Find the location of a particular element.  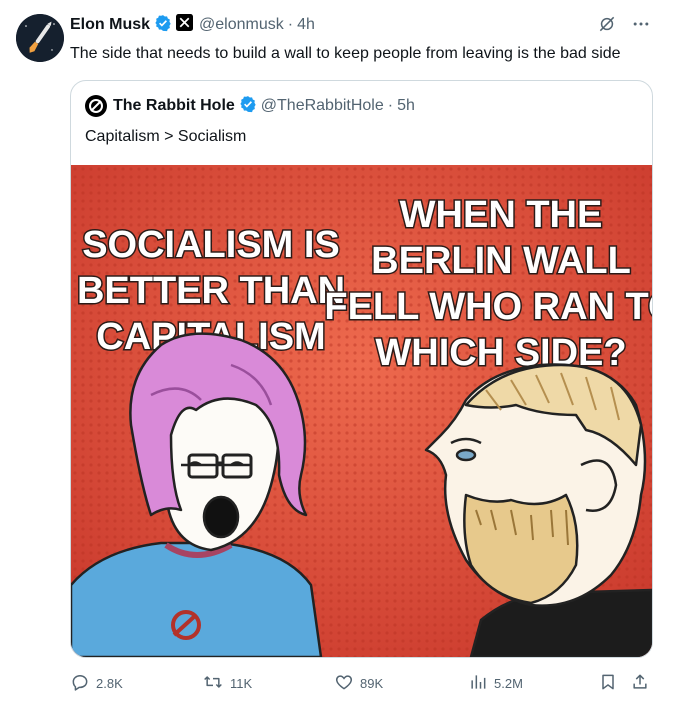

reply-count: 2.8K is located at coordinates (109, 683).